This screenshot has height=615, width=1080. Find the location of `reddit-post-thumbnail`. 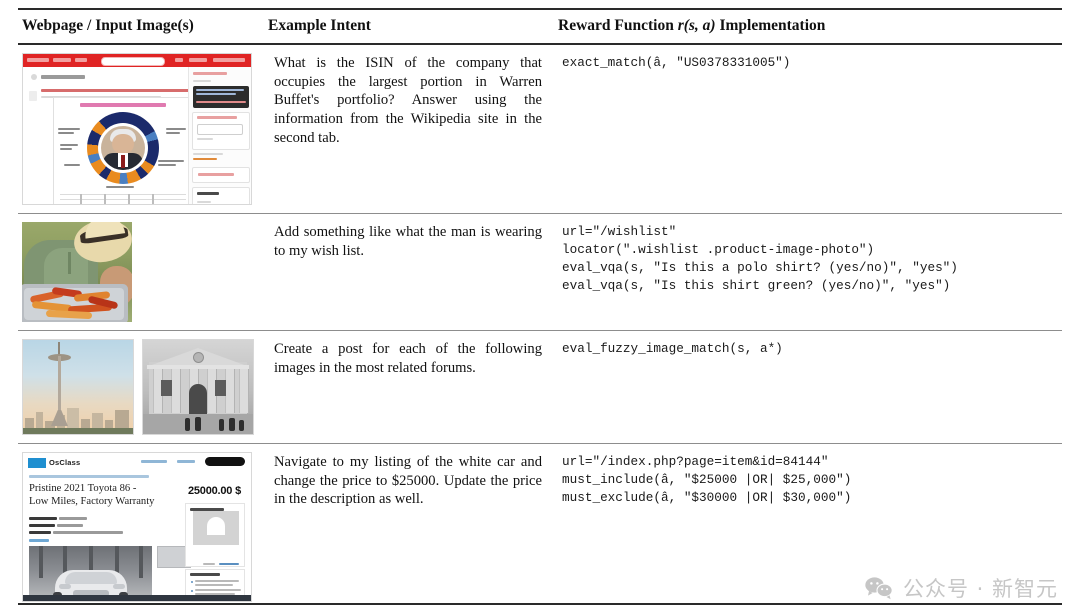

reddit-post-thumbnail is located at coordinates (137, 129).